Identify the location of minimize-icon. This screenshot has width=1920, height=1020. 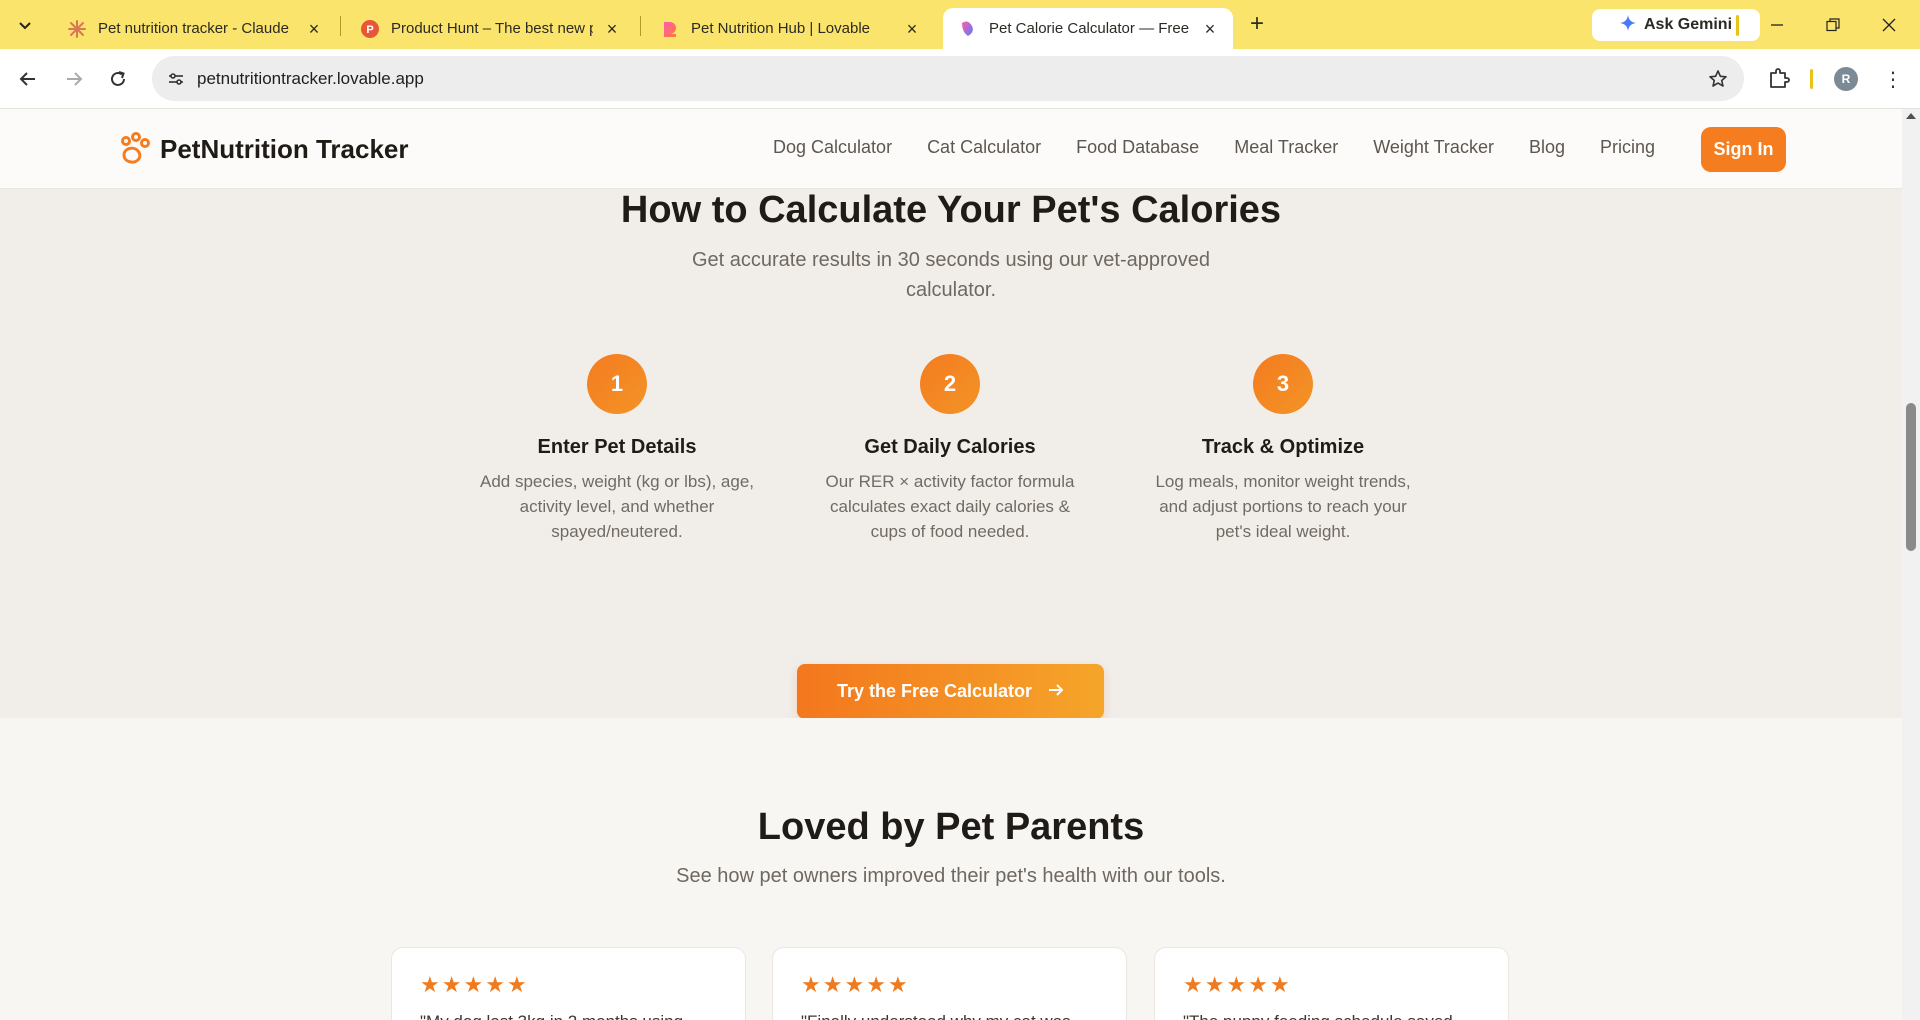
(1777, 25).